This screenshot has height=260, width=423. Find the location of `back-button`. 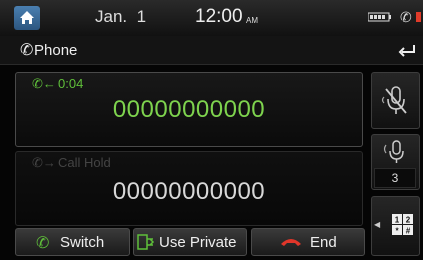

back-button is located at coordinates (407, 50).